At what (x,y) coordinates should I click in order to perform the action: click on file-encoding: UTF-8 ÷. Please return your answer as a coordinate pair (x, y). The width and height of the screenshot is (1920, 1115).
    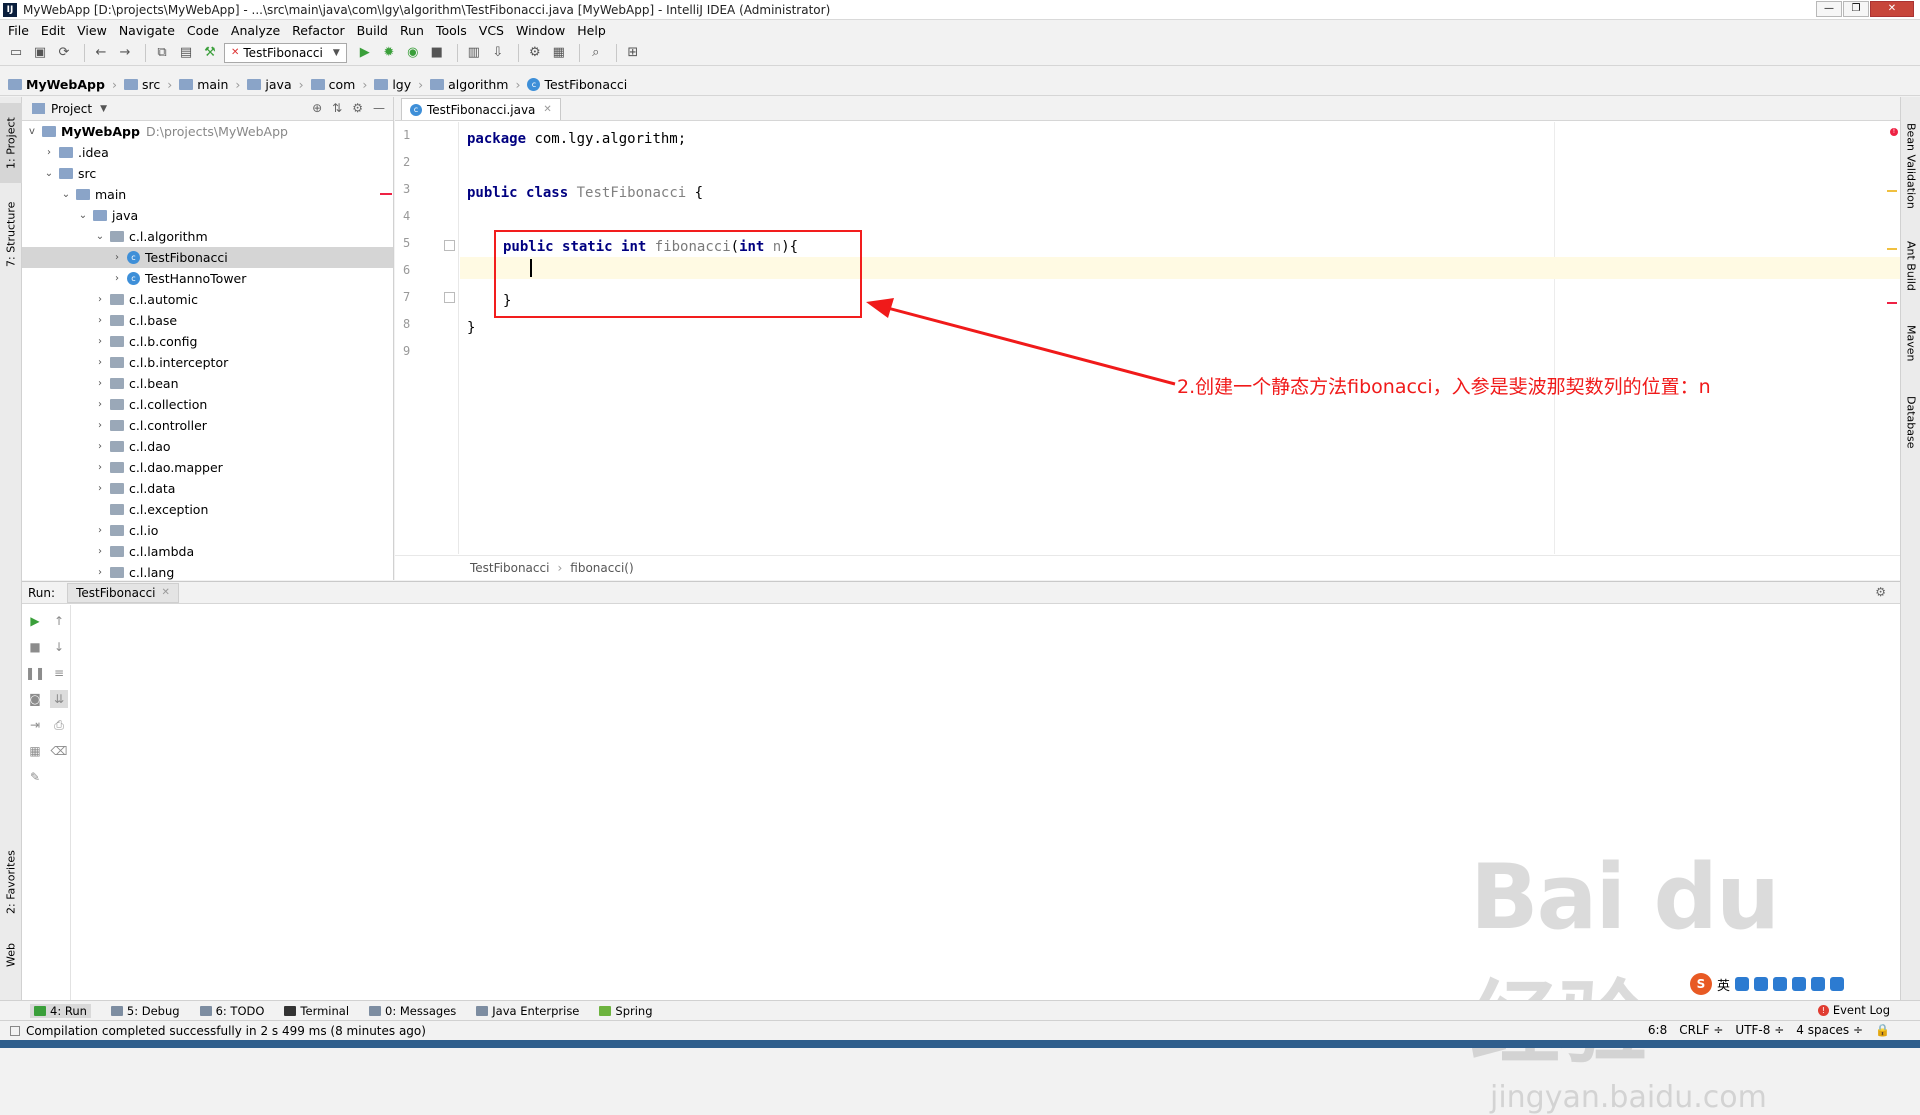
    Looking at the image, I should click on (1759, 1030).